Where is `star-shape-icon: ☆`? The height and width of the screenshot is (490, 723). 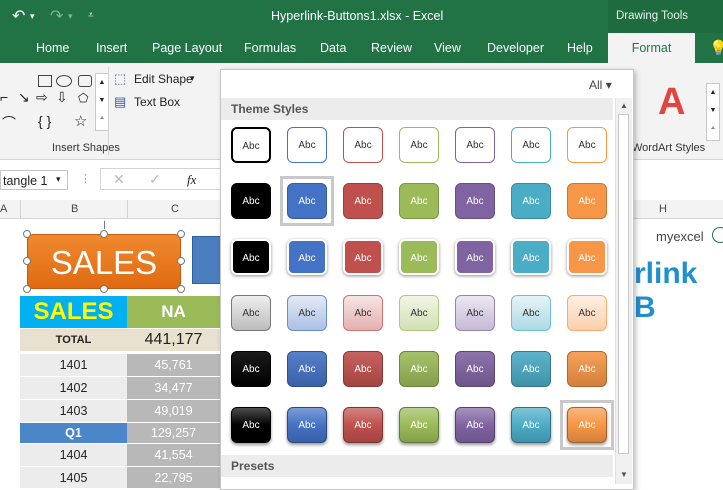 star-shape-icon: ☆ is located at coordinates (80, 121).